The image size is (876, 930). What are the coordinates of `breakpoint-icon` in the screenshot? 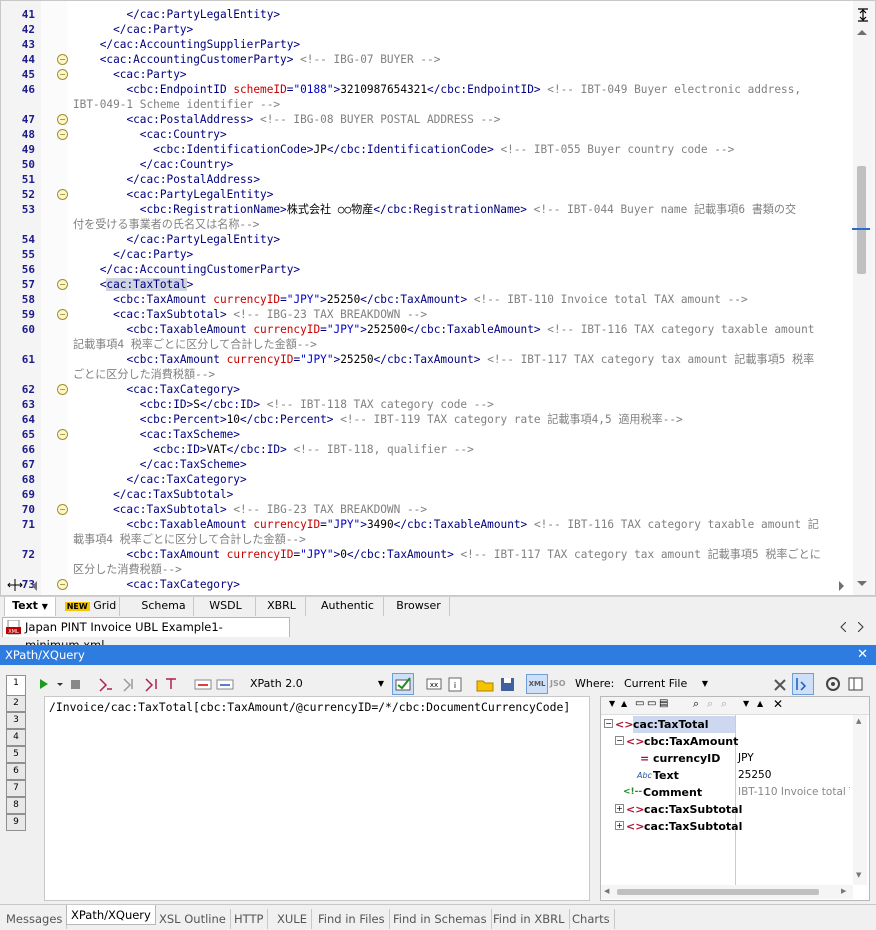 It's located at (203, 684).